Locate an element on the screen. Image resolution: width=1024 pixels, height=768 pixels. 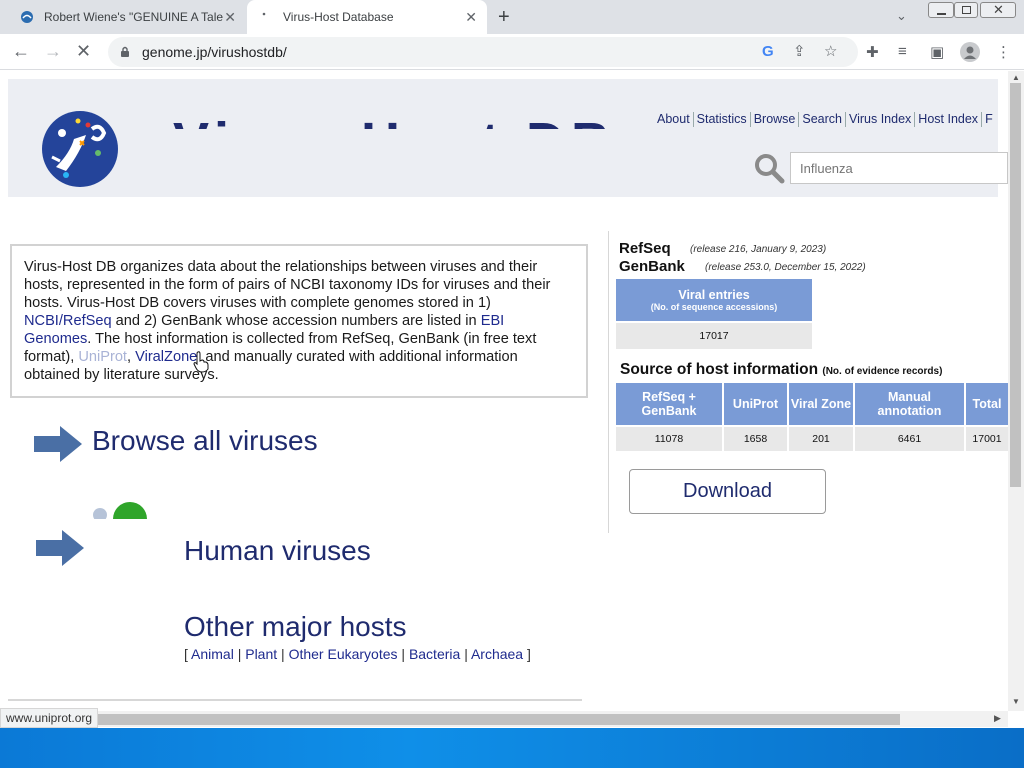
loading-favicon-icon is located at coordinates (264, 14).